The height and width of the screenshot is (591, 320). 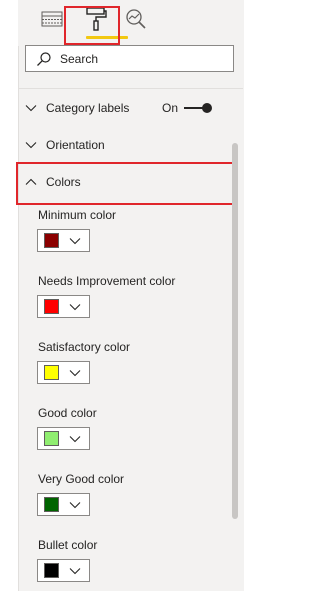 I want to click on magnifier-analytics-icon, so click(x=136, y=21).